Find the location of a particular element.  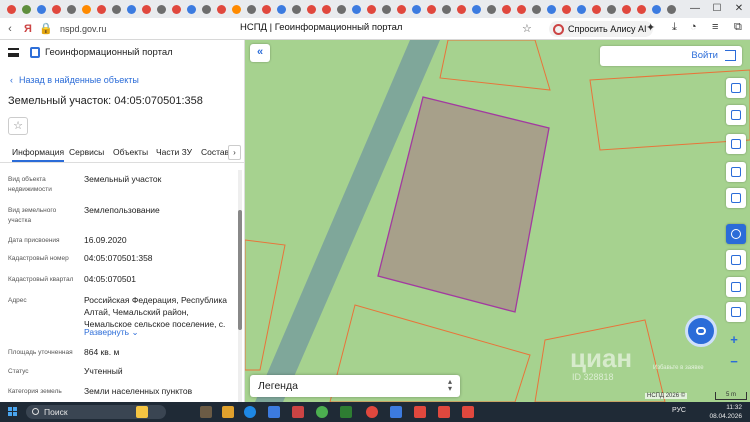

tab-parts: Части ЗУ is located at coordinates (174, 152).